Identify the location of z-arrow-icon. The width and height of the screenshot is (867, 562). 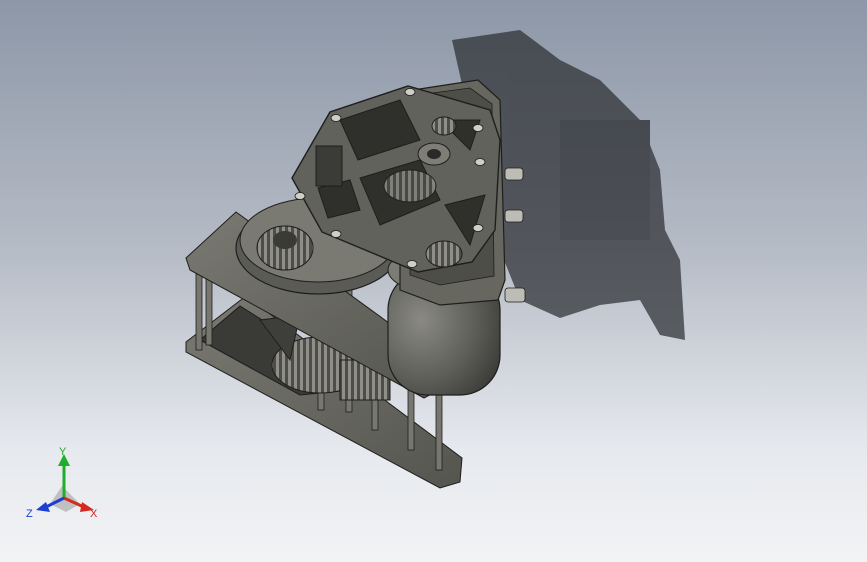
(43, 507).